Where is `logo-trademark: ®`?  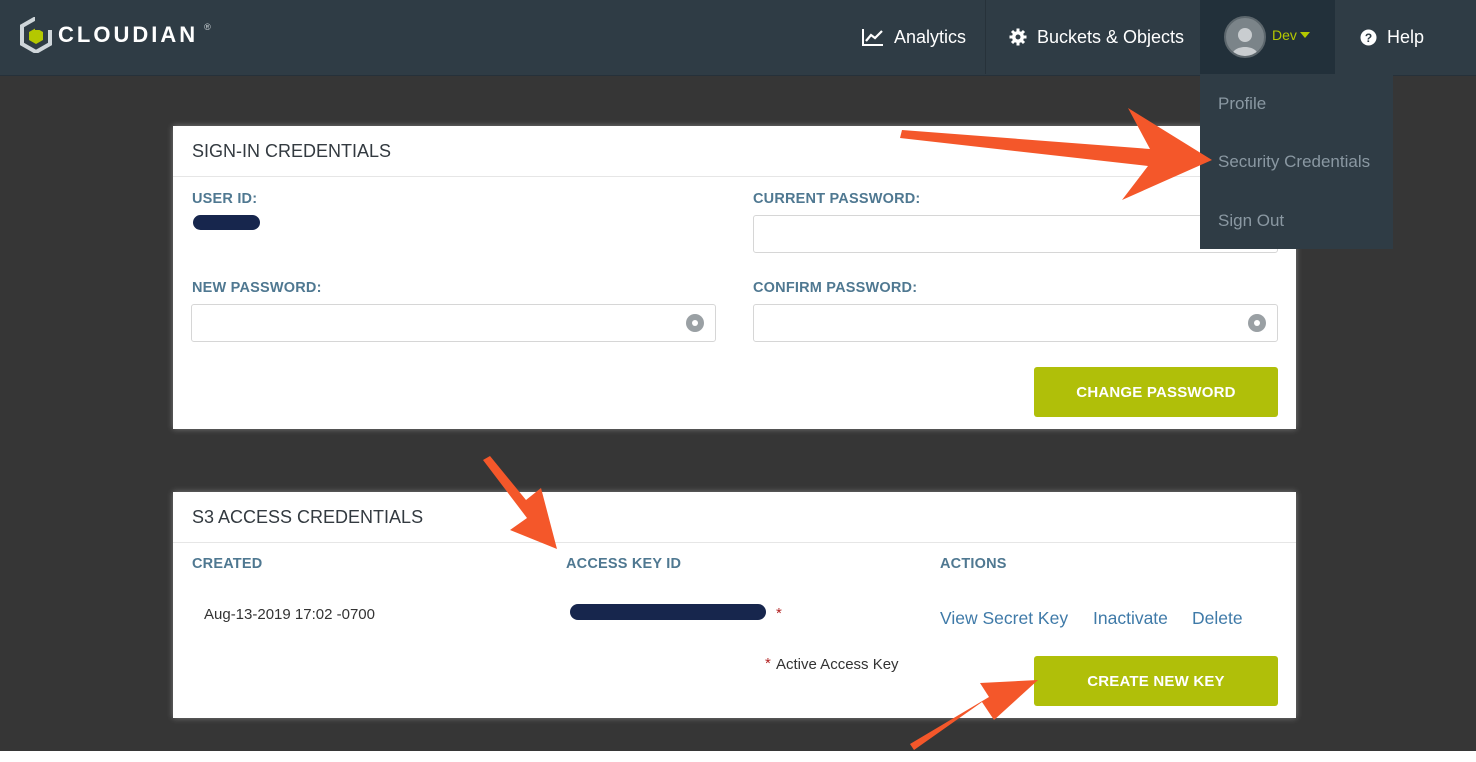
logo-trademark: ® is located at coordinates (207, 27).